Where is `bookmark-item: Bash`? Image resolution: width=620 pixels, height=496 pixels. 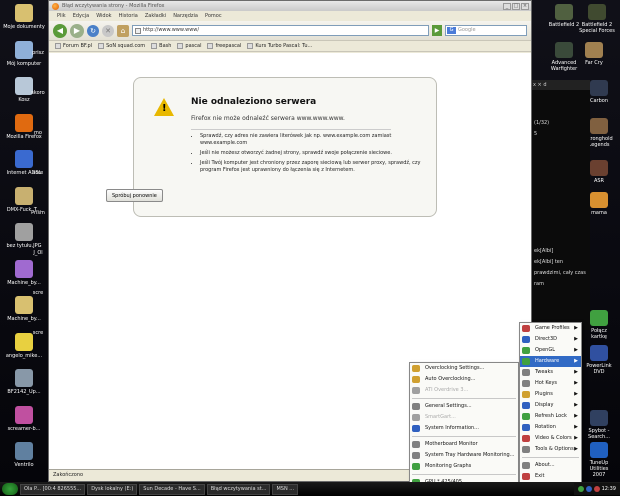
bookmark-item: Bash is located at coordinates (161, 46).